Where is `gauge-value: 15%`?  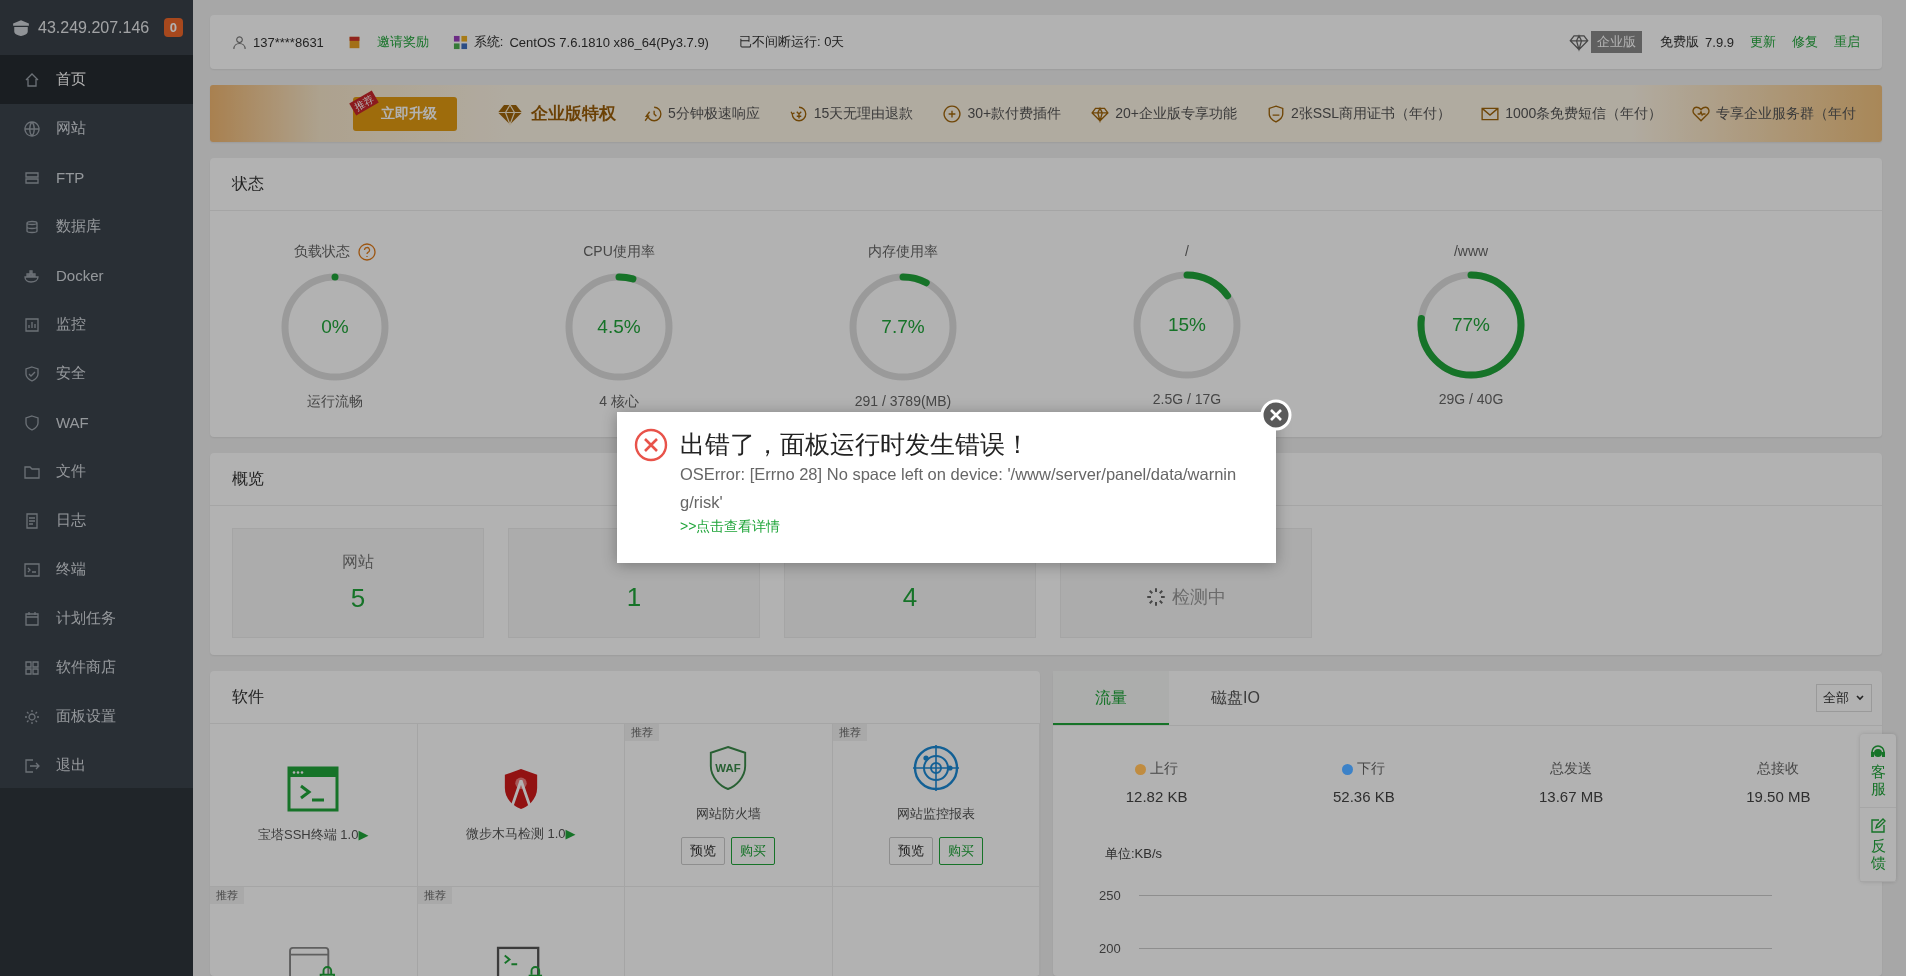 gauge-value: 15% is located at coordinates (1187, 325).